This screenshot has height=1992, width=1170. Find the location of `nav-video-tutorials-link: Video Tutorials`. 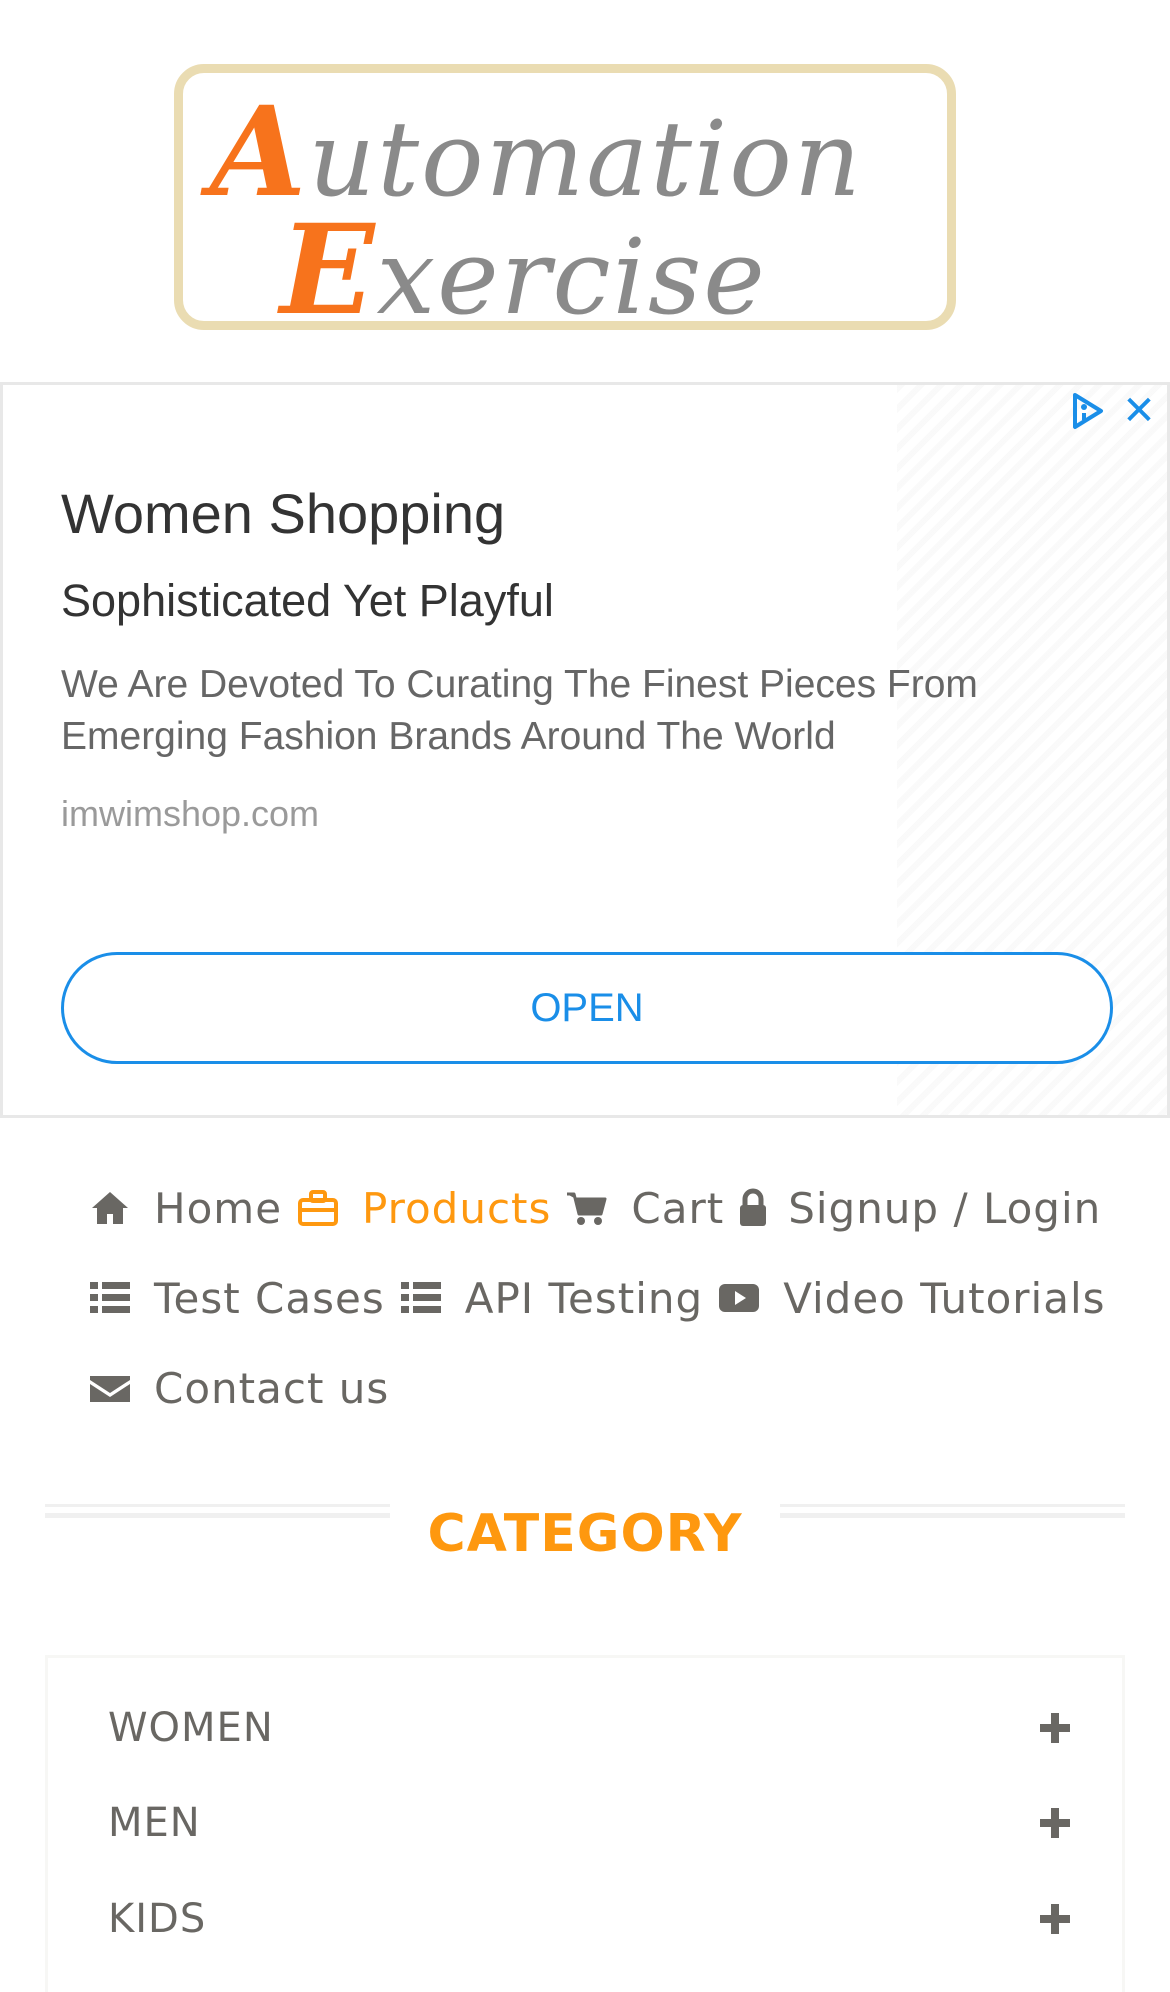

nav-video-tutorials-link: Video Tutorials is located at coordinates (911, 1298).